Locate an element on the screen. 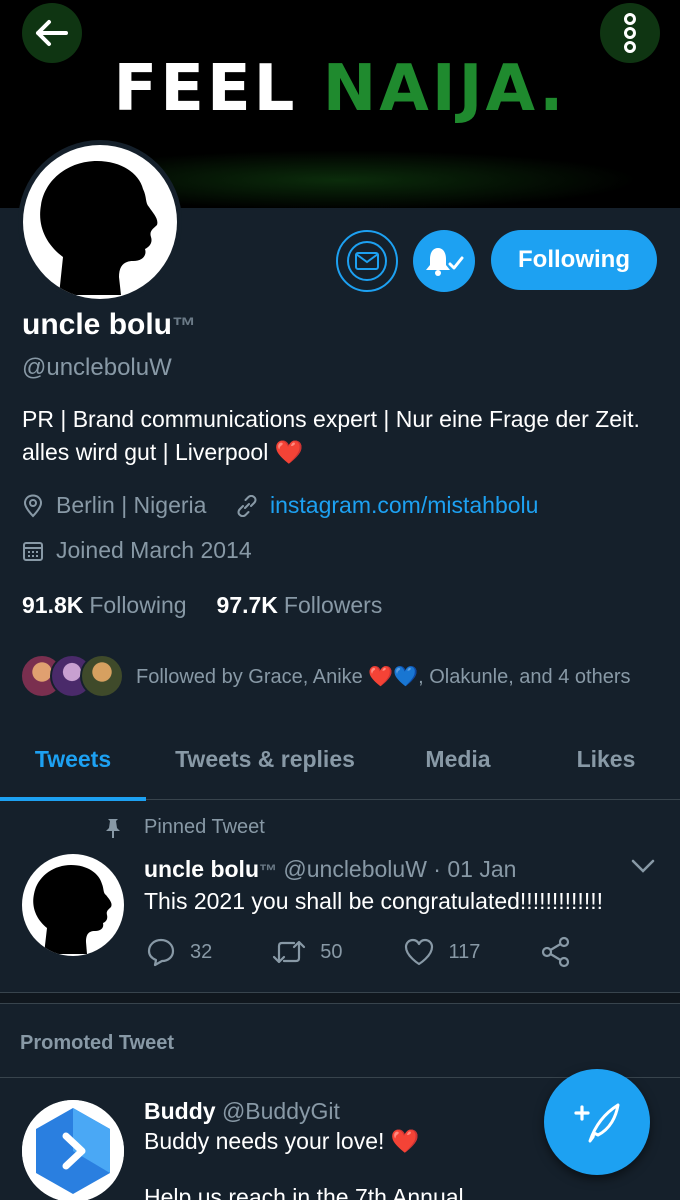  share-button is located at coordinates (563, 952).